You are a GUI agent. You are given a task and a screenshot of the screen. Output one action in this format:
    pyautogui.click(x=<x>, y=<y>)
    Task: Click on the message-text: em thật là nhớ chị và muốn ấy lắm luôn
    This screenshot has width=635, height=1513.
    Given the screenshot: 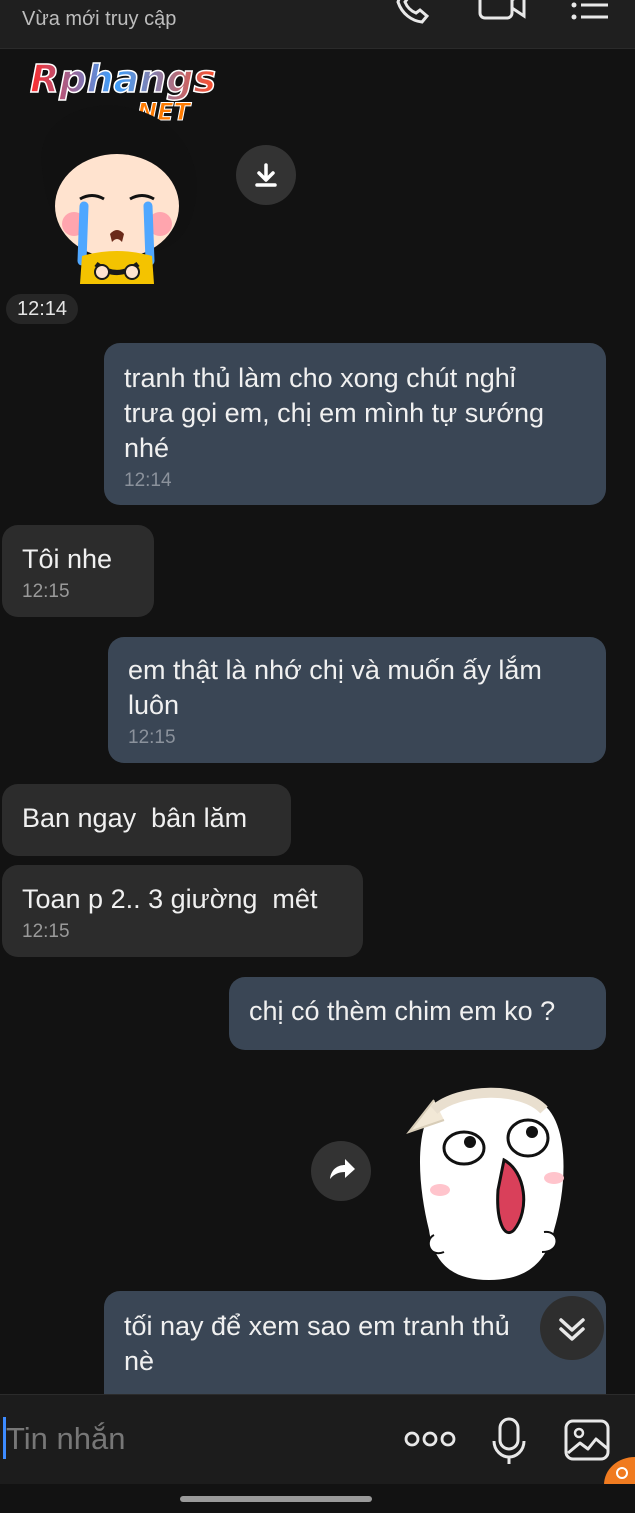 What is the action you would take?
    pyautogui.click(x=335, y=687)
    